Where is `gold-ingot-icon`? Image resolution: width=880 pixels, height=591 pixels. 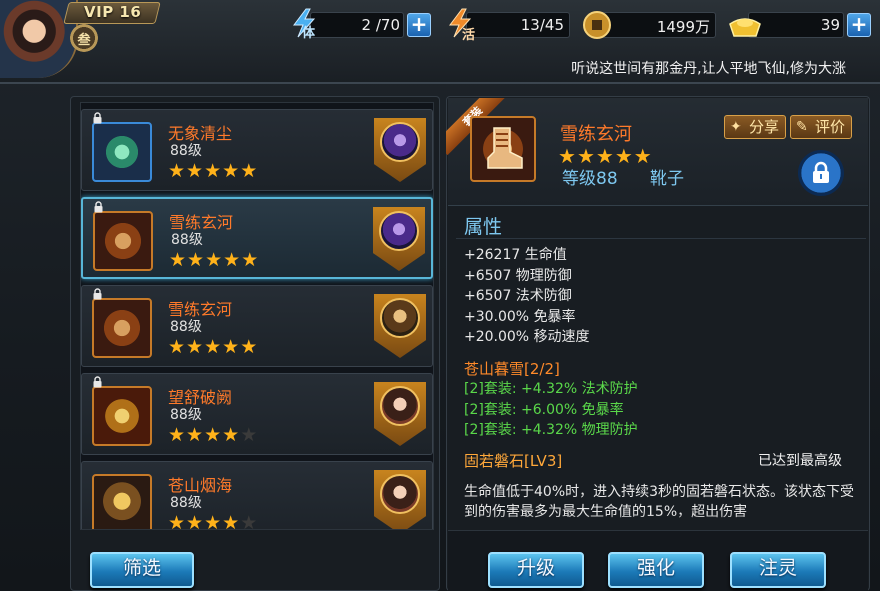 gold-ingot-icon is located at coordinates (745, 25).